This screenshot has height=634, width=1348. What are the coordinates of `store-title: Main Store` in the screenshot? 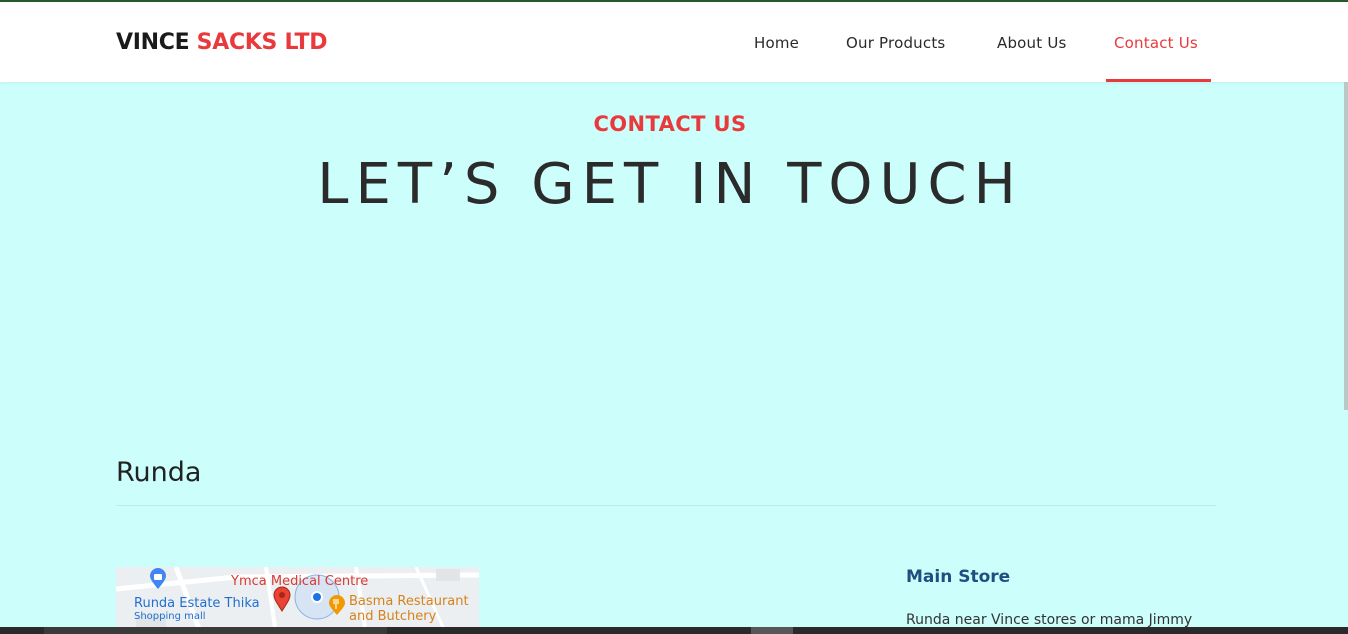 It's located at (958, 577).